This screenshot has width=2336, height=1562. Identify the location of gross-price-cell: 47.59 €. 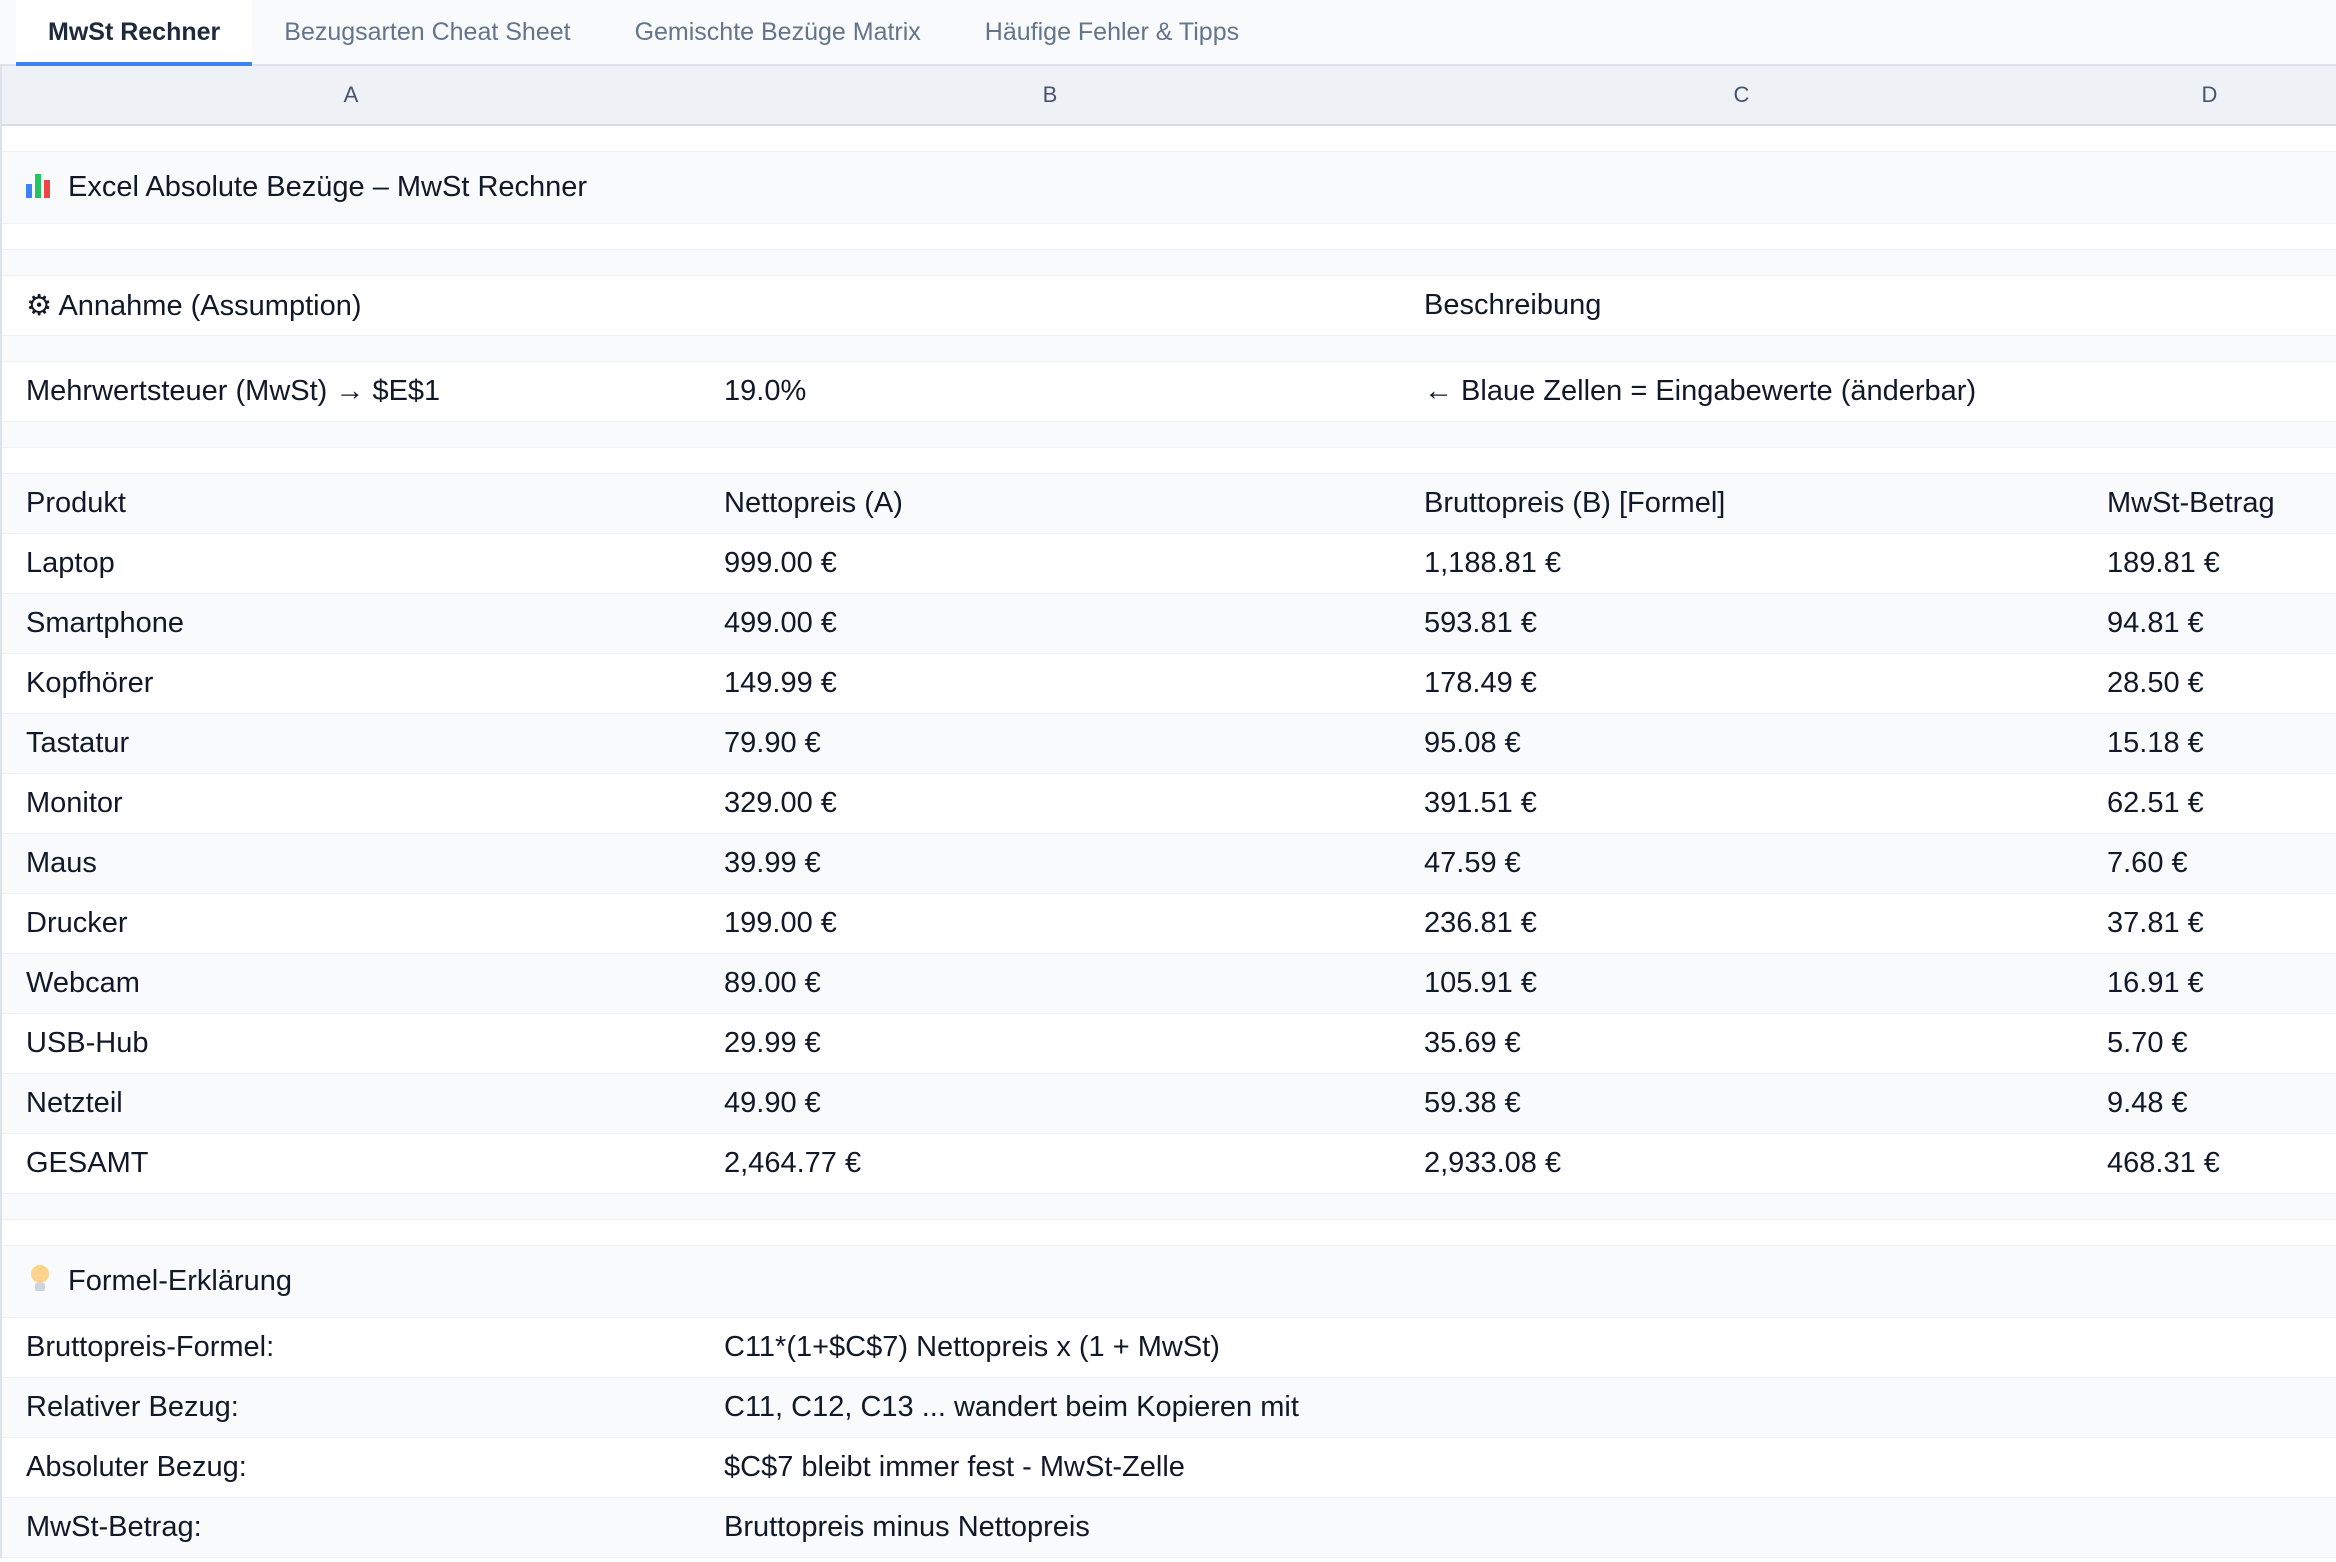
(1741, 863).